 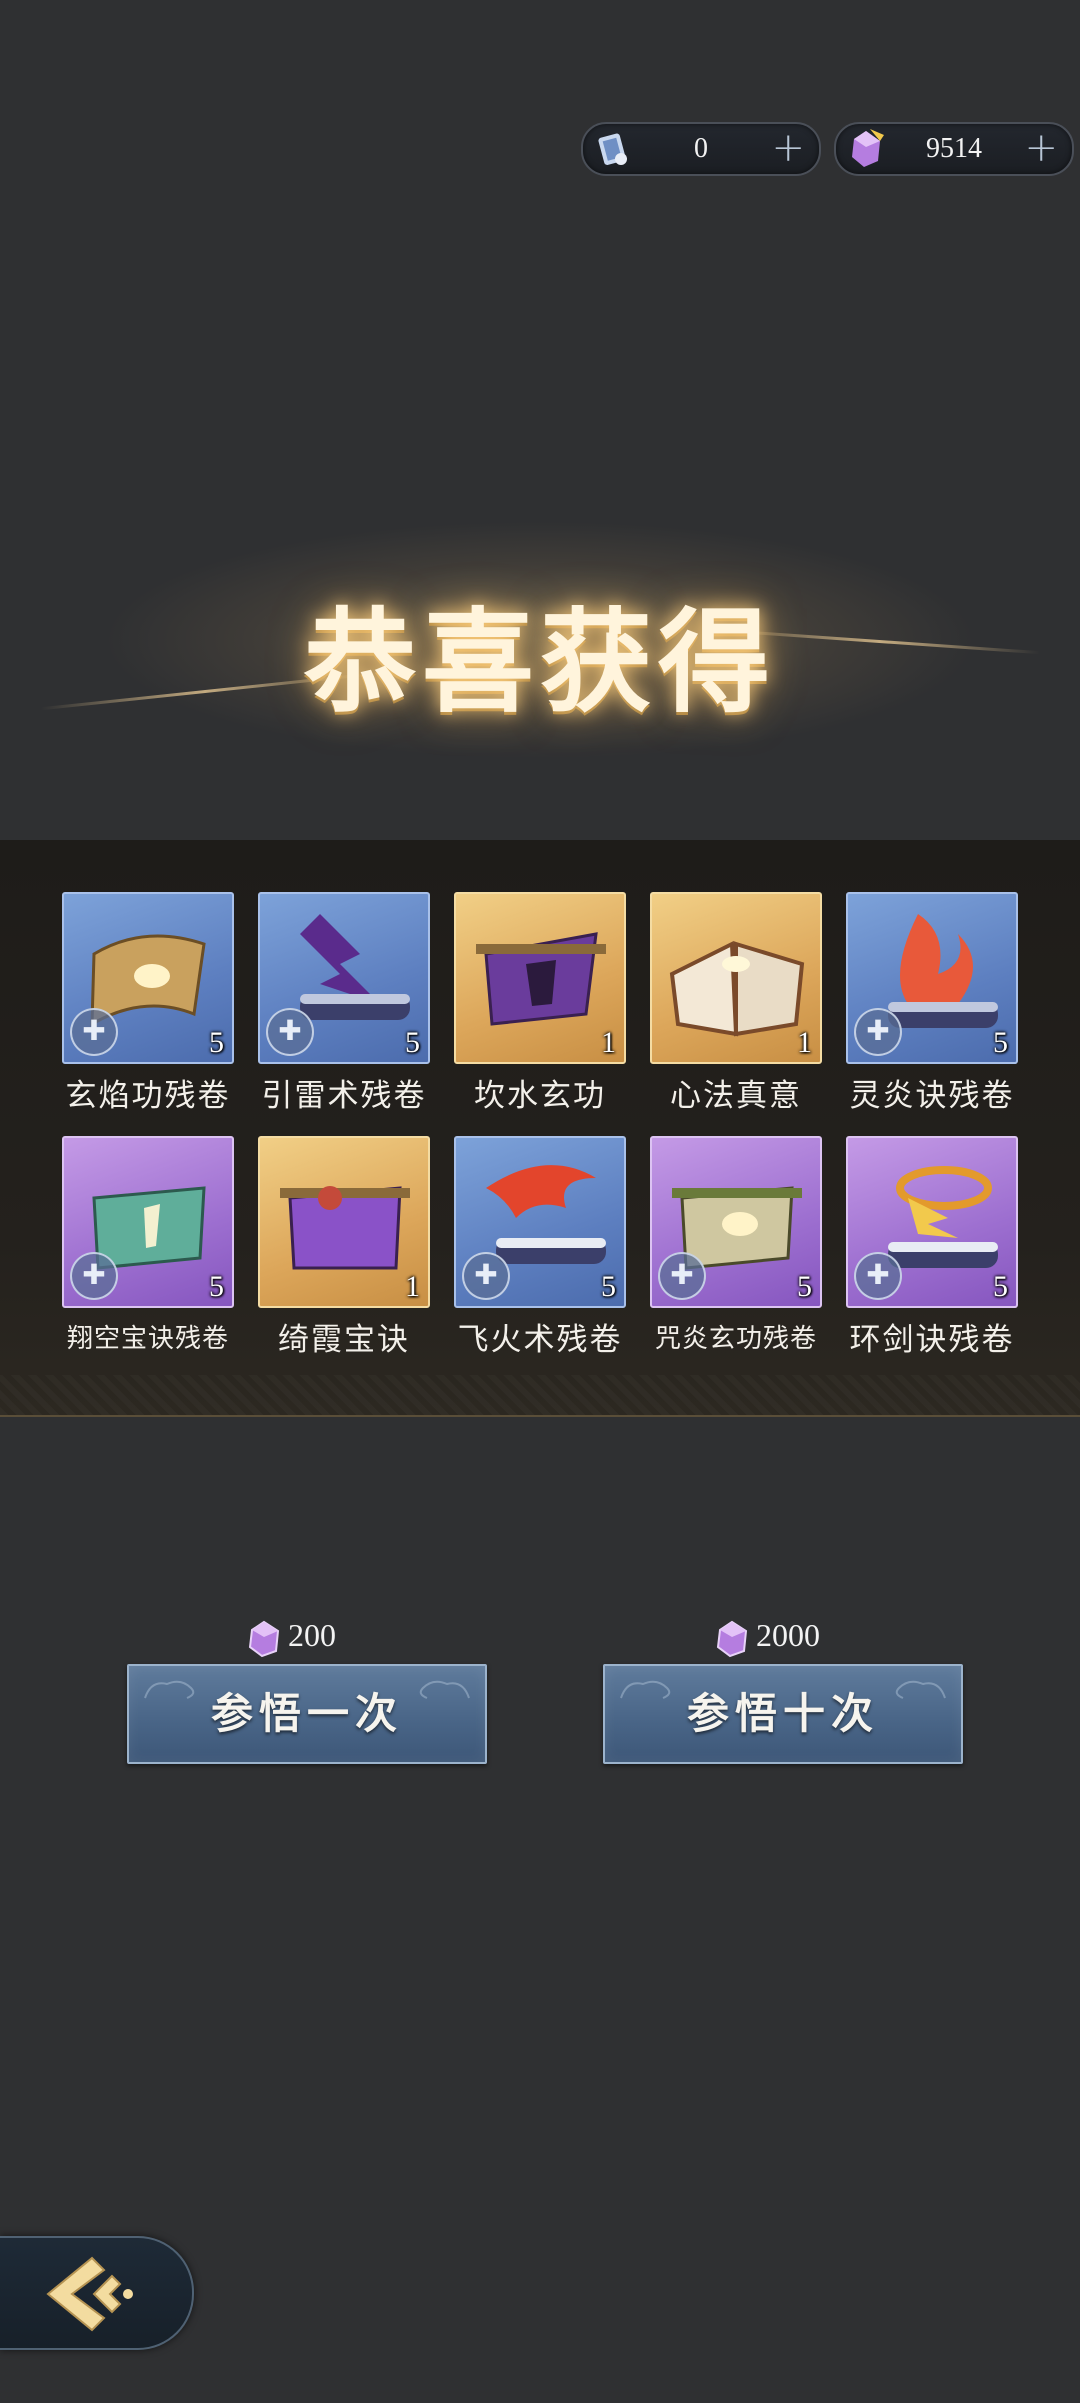 I want to click on reward-item: 1 坎水玄功, so click(x=540, y=1003).